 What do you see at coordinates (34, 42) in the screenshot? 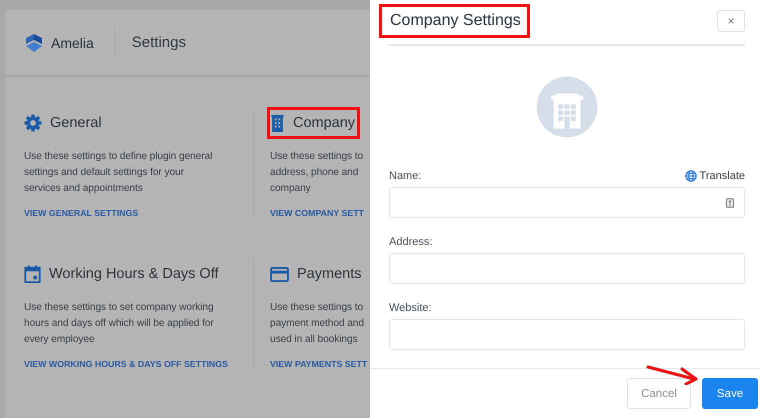
I see `logo-icon` at bounding box center [34, 42].